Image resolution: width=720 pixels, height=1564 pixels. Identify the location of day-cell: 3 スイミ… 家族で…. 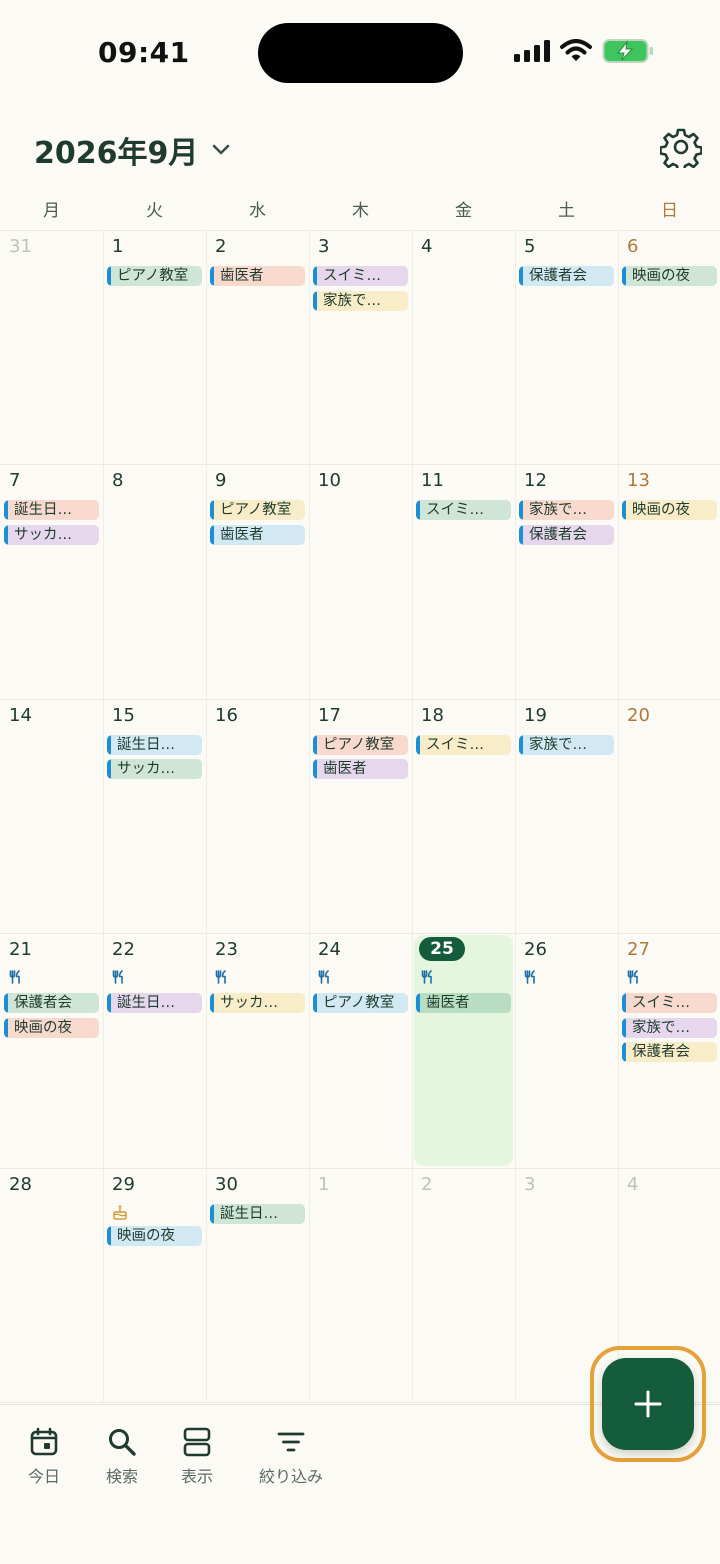
(360, 347).